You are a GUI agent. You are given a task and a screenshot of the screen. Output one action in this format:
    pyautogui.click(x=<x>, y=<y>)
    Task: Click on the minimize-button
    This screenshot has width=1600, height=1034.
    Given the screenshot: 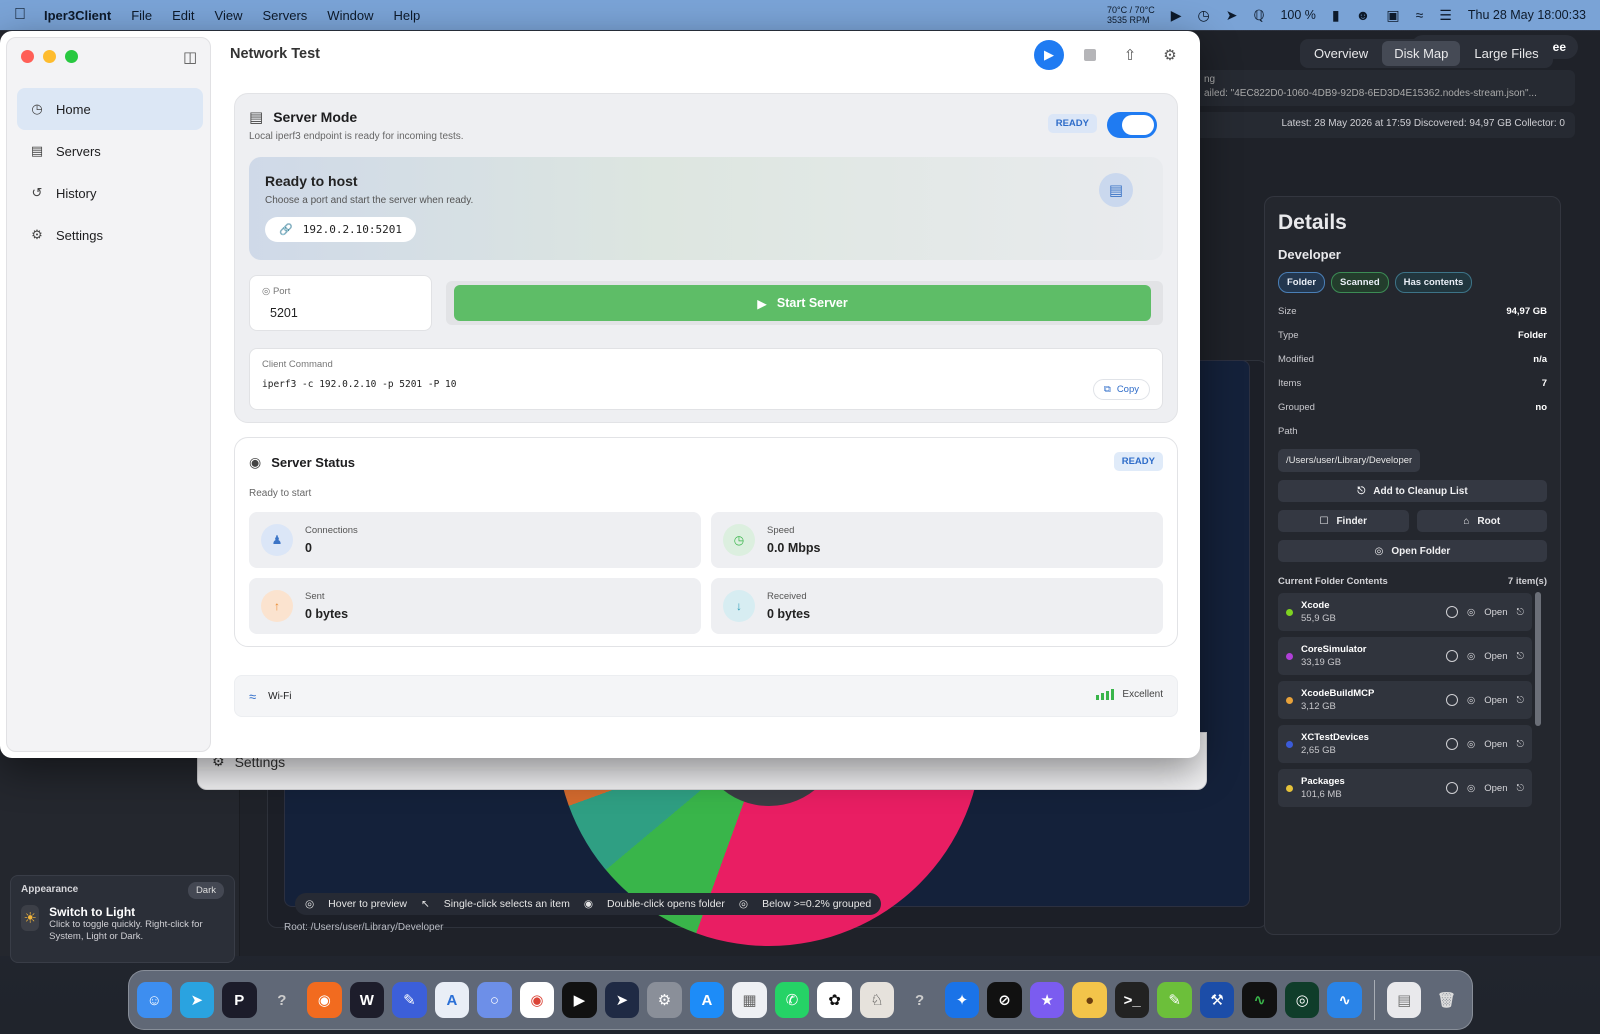 What is the action you would take?
    pyautogui.click(x=49, y=56)
    